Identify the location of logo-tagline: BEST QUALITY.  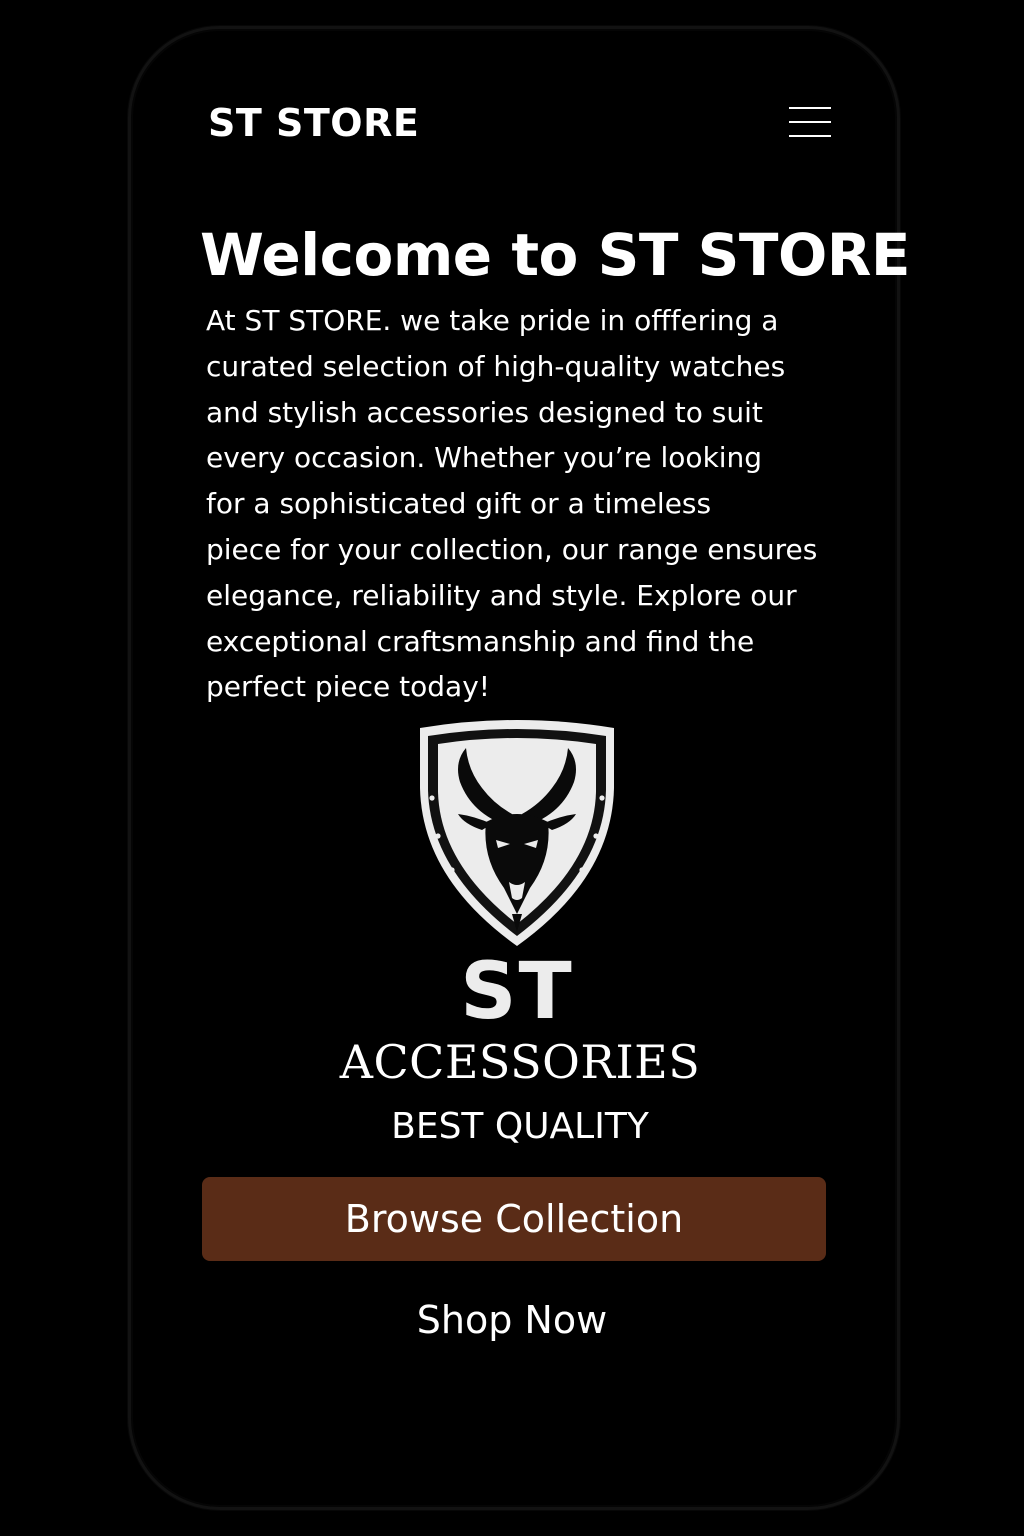
(520, 1126).